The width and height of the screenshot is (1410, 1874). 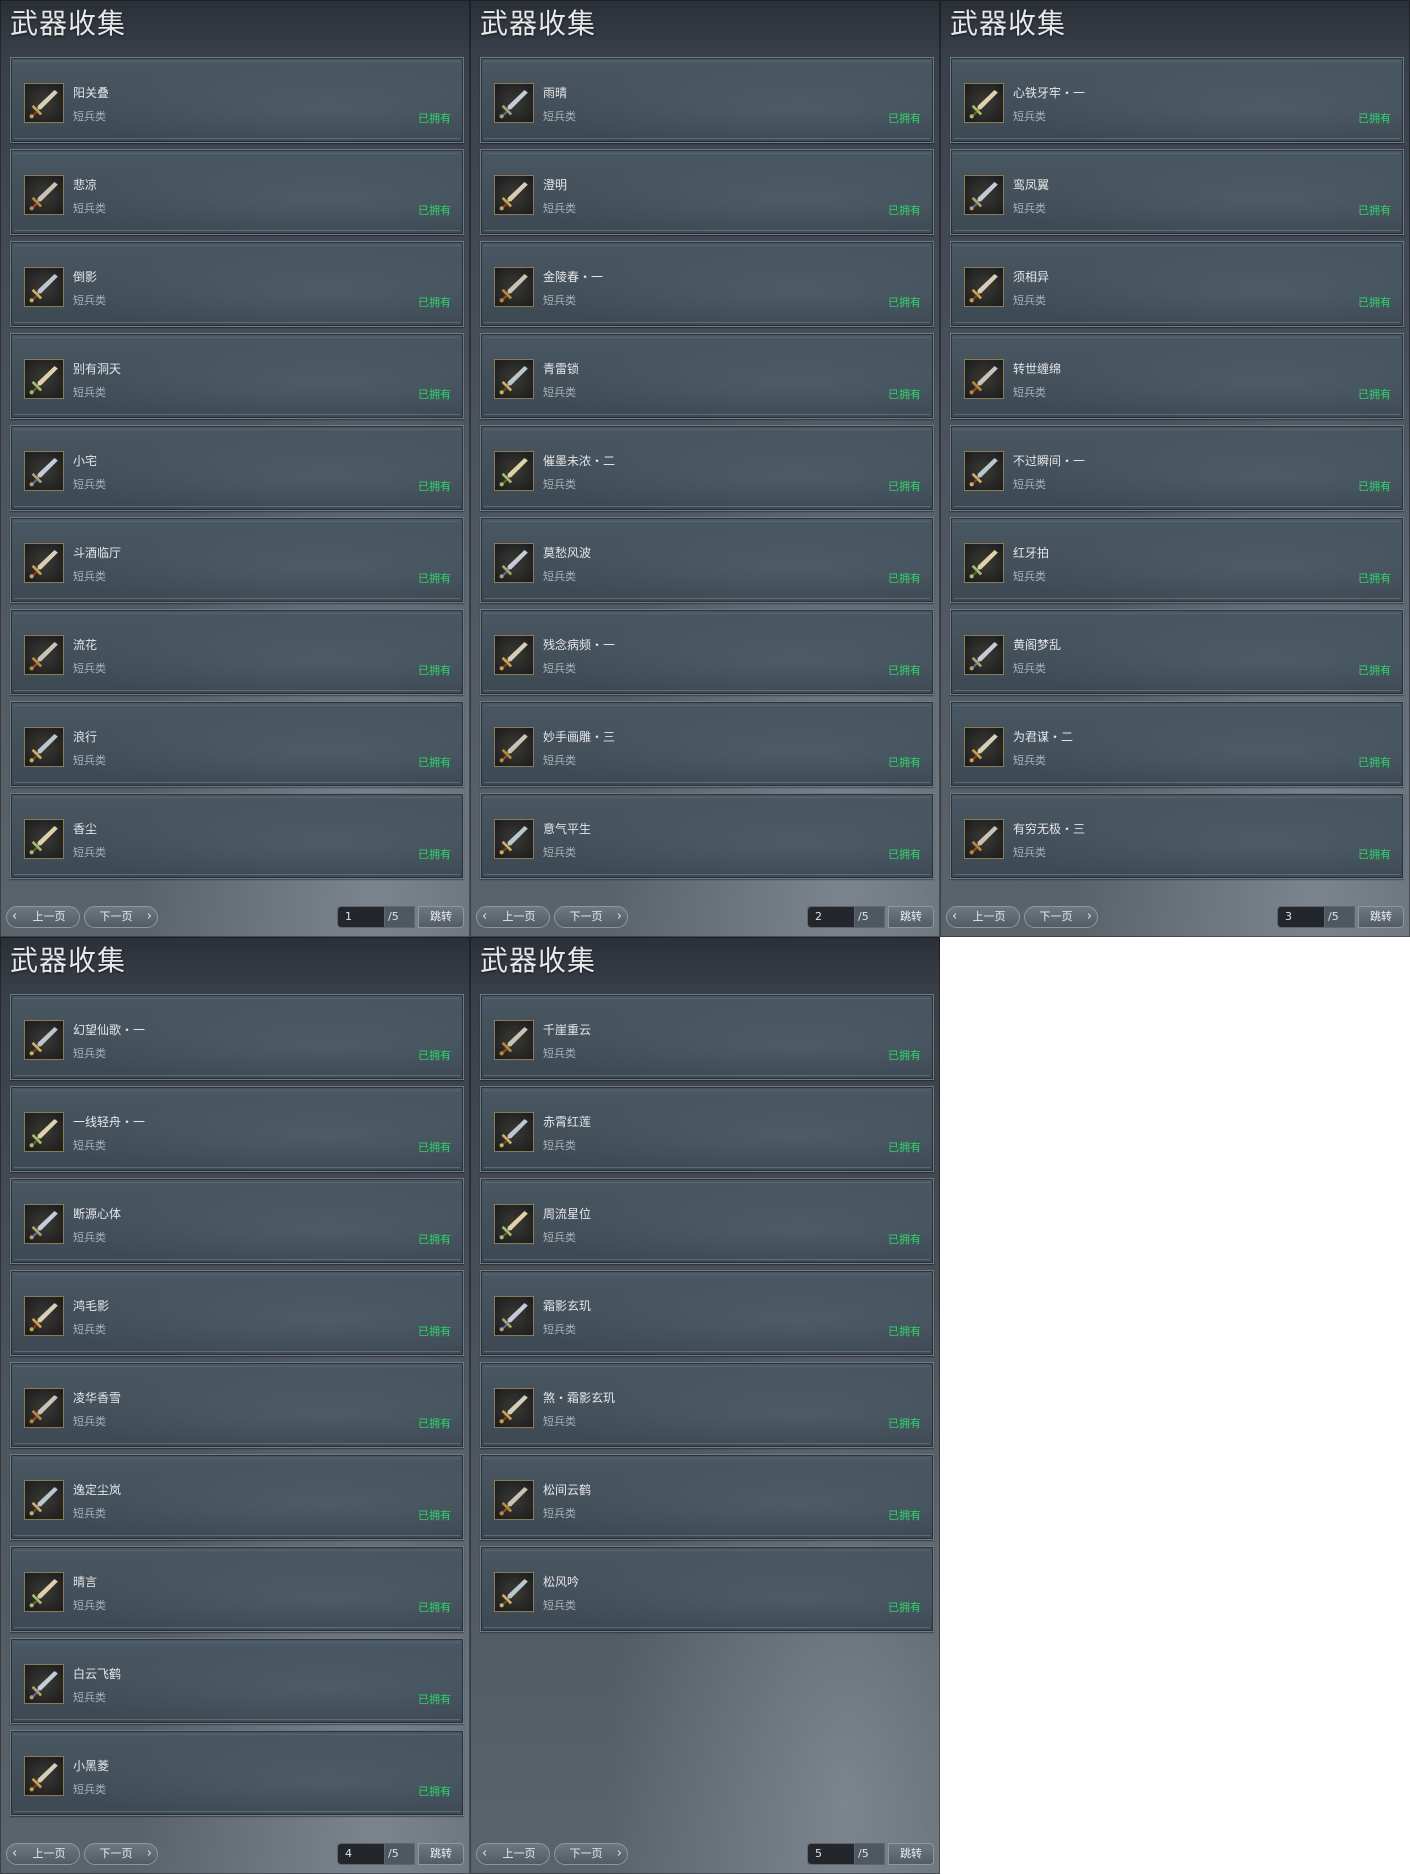 I want to click on weapon-card: 赤霄红莲 短兵类 已拥有, so click(x=707, y=1129).